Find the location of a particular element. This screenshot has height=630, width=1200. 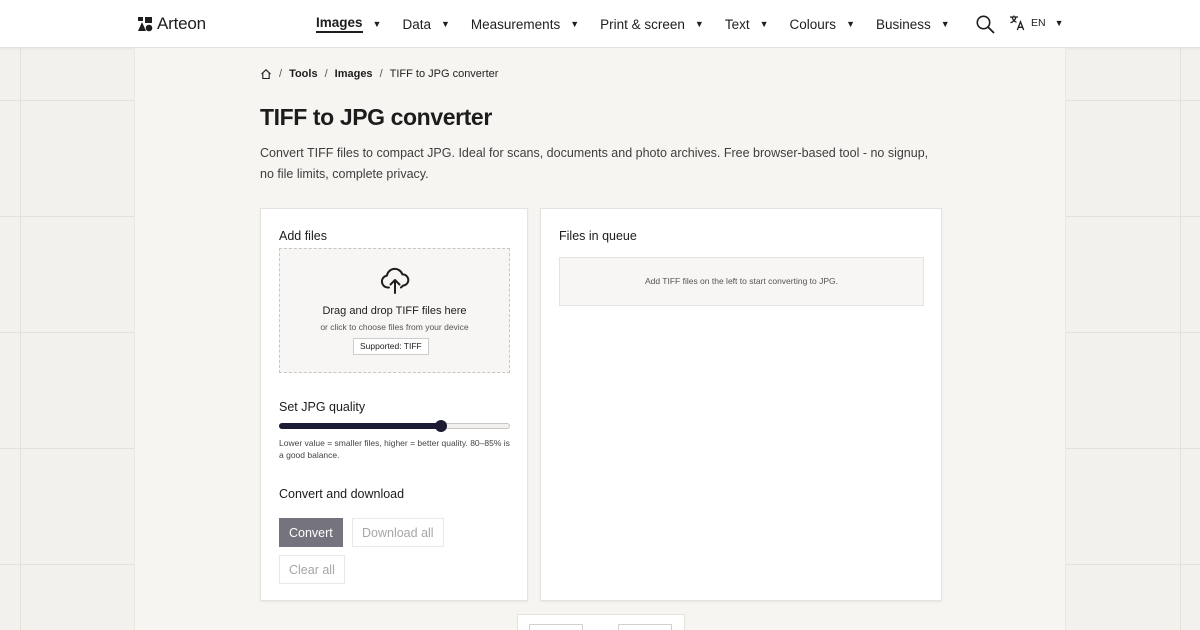

nav-item-print-screen: Print & screen ▼ is located at coordinates (652, 24).